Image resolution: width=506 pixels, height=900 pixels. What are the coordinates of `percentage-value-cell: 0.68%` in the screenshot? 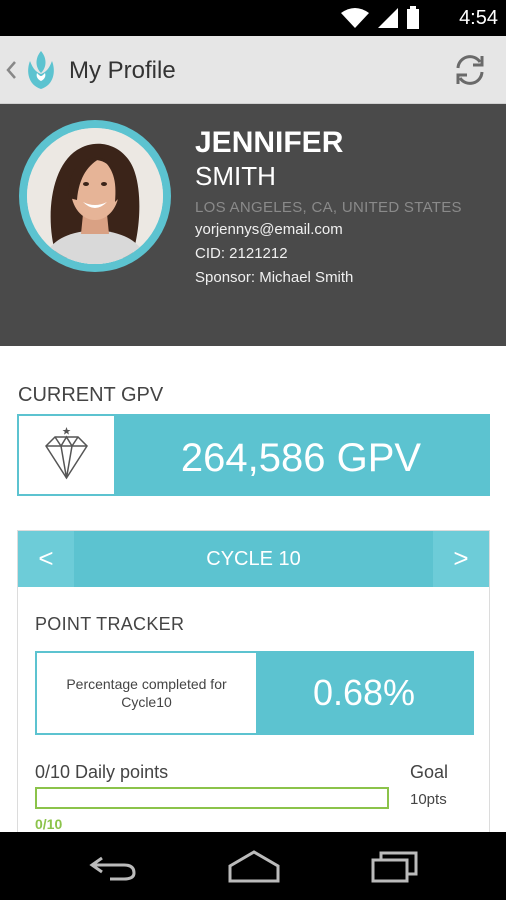 It's located at (364, 693).